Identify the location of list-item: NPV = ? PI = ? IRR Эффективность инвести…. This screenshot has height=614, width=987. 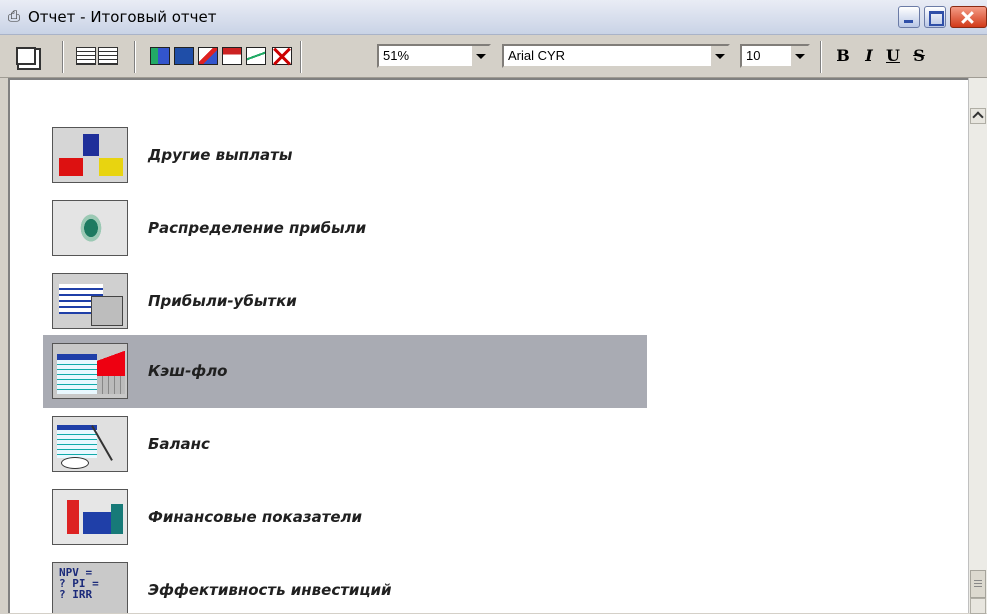
(345, 583).